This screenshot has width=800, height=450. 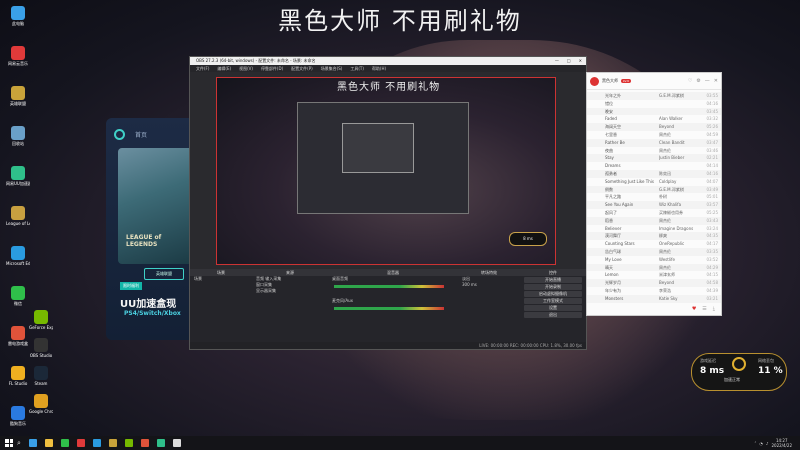 What do you see at coordinates (553, 280) in the screenshot?
I see `obs-control-button: 开始直播` at bounding box center [553, 280].